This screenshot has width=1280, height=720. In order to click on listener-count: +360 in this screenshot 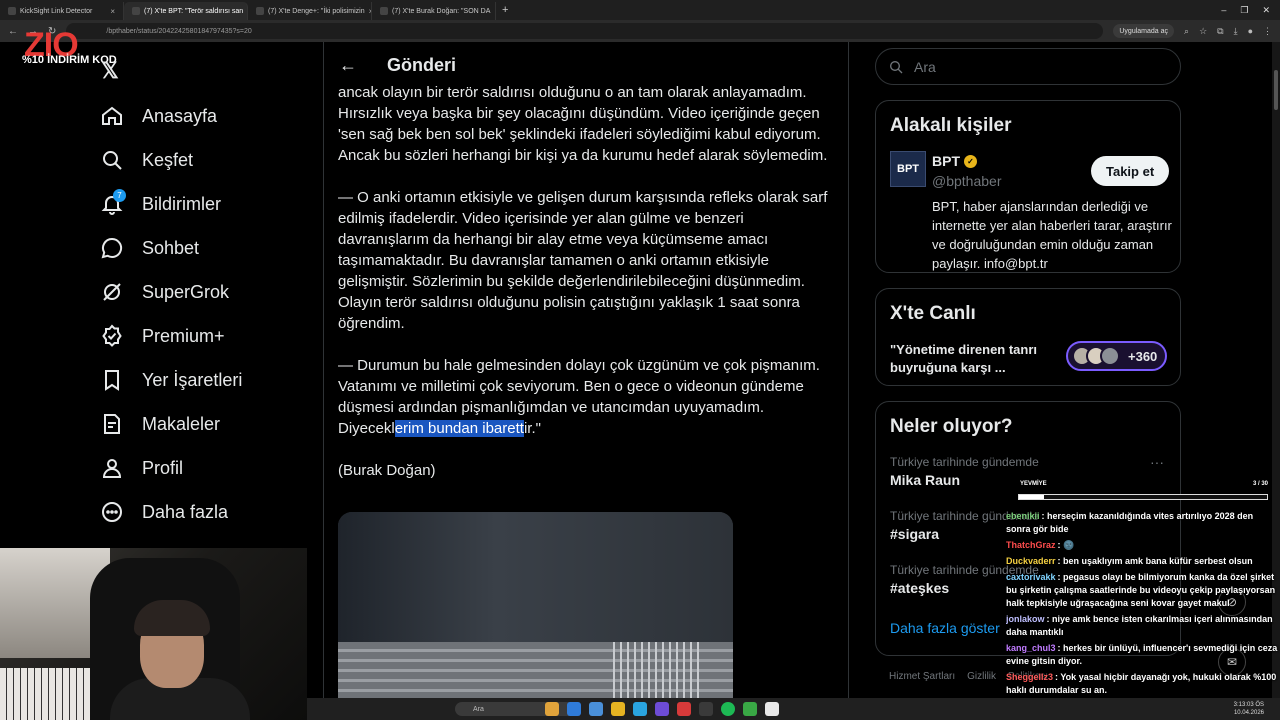, I will do `click(1143, 356)`.